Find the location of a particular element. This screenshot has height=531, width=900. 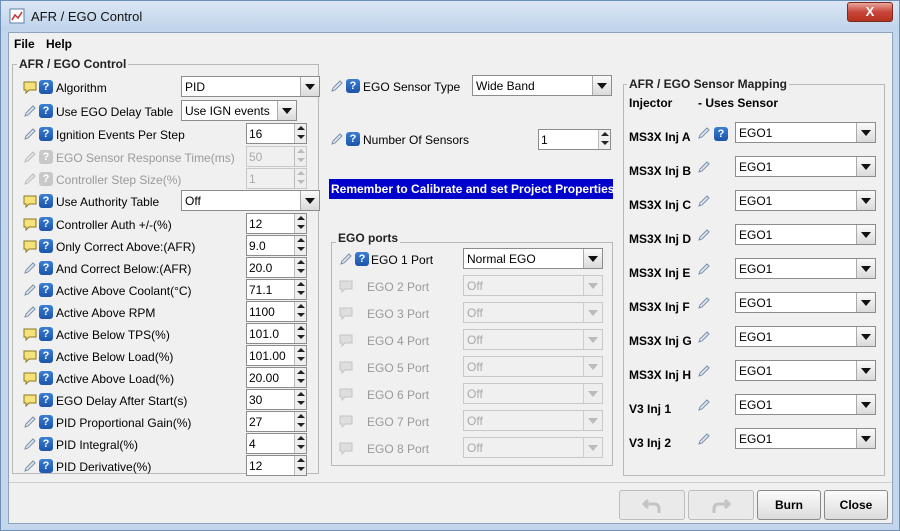

param-spinner: 27 is located at coordinates (276, 421).